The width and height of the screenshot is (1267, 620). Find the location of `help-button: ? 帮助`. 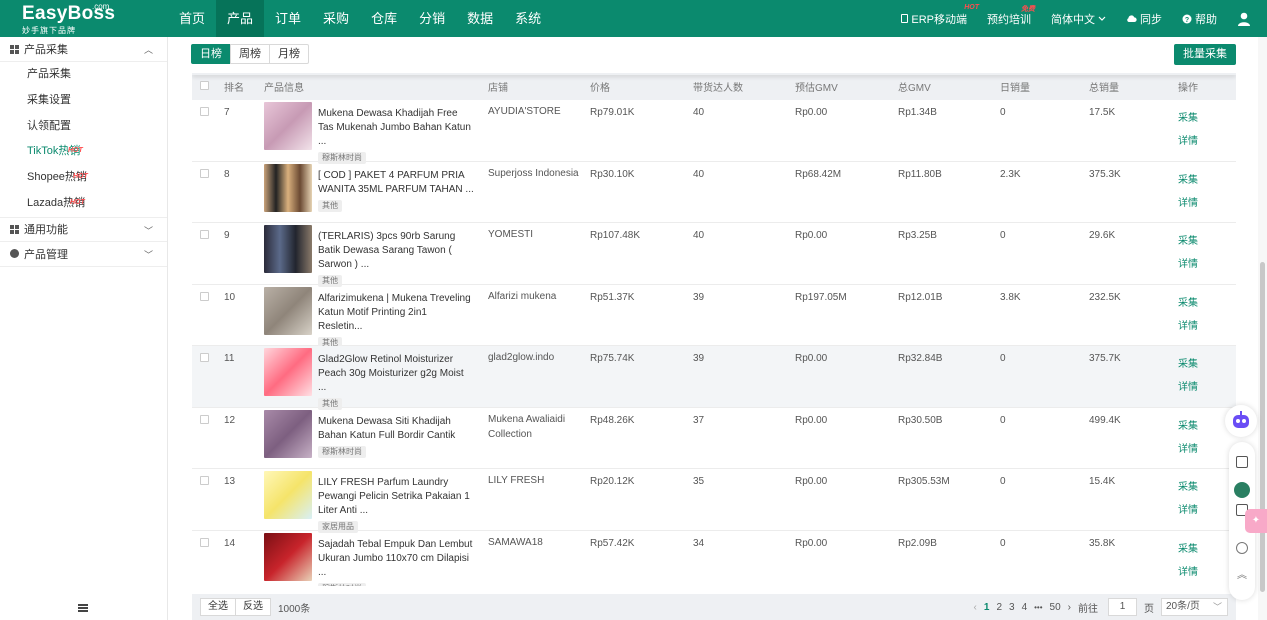

help-button: ? 帮助 is located at coordinates (1199, 19).